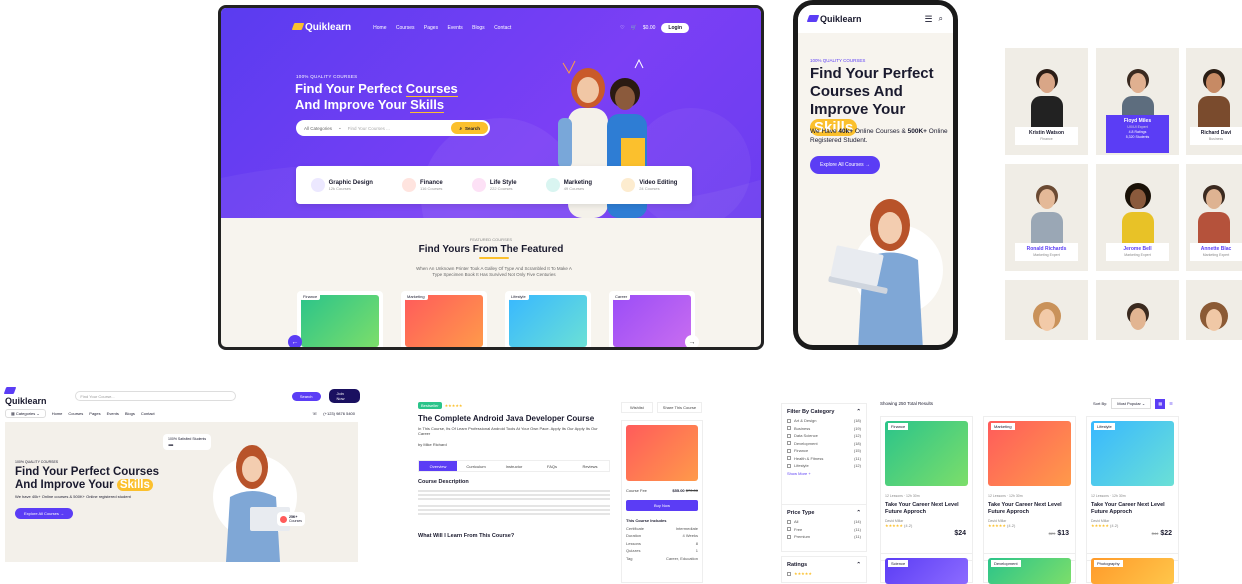 Image resolution: width=1242 pixels, height=584 pixels. I want to click on video-icon, so click(628, 185).